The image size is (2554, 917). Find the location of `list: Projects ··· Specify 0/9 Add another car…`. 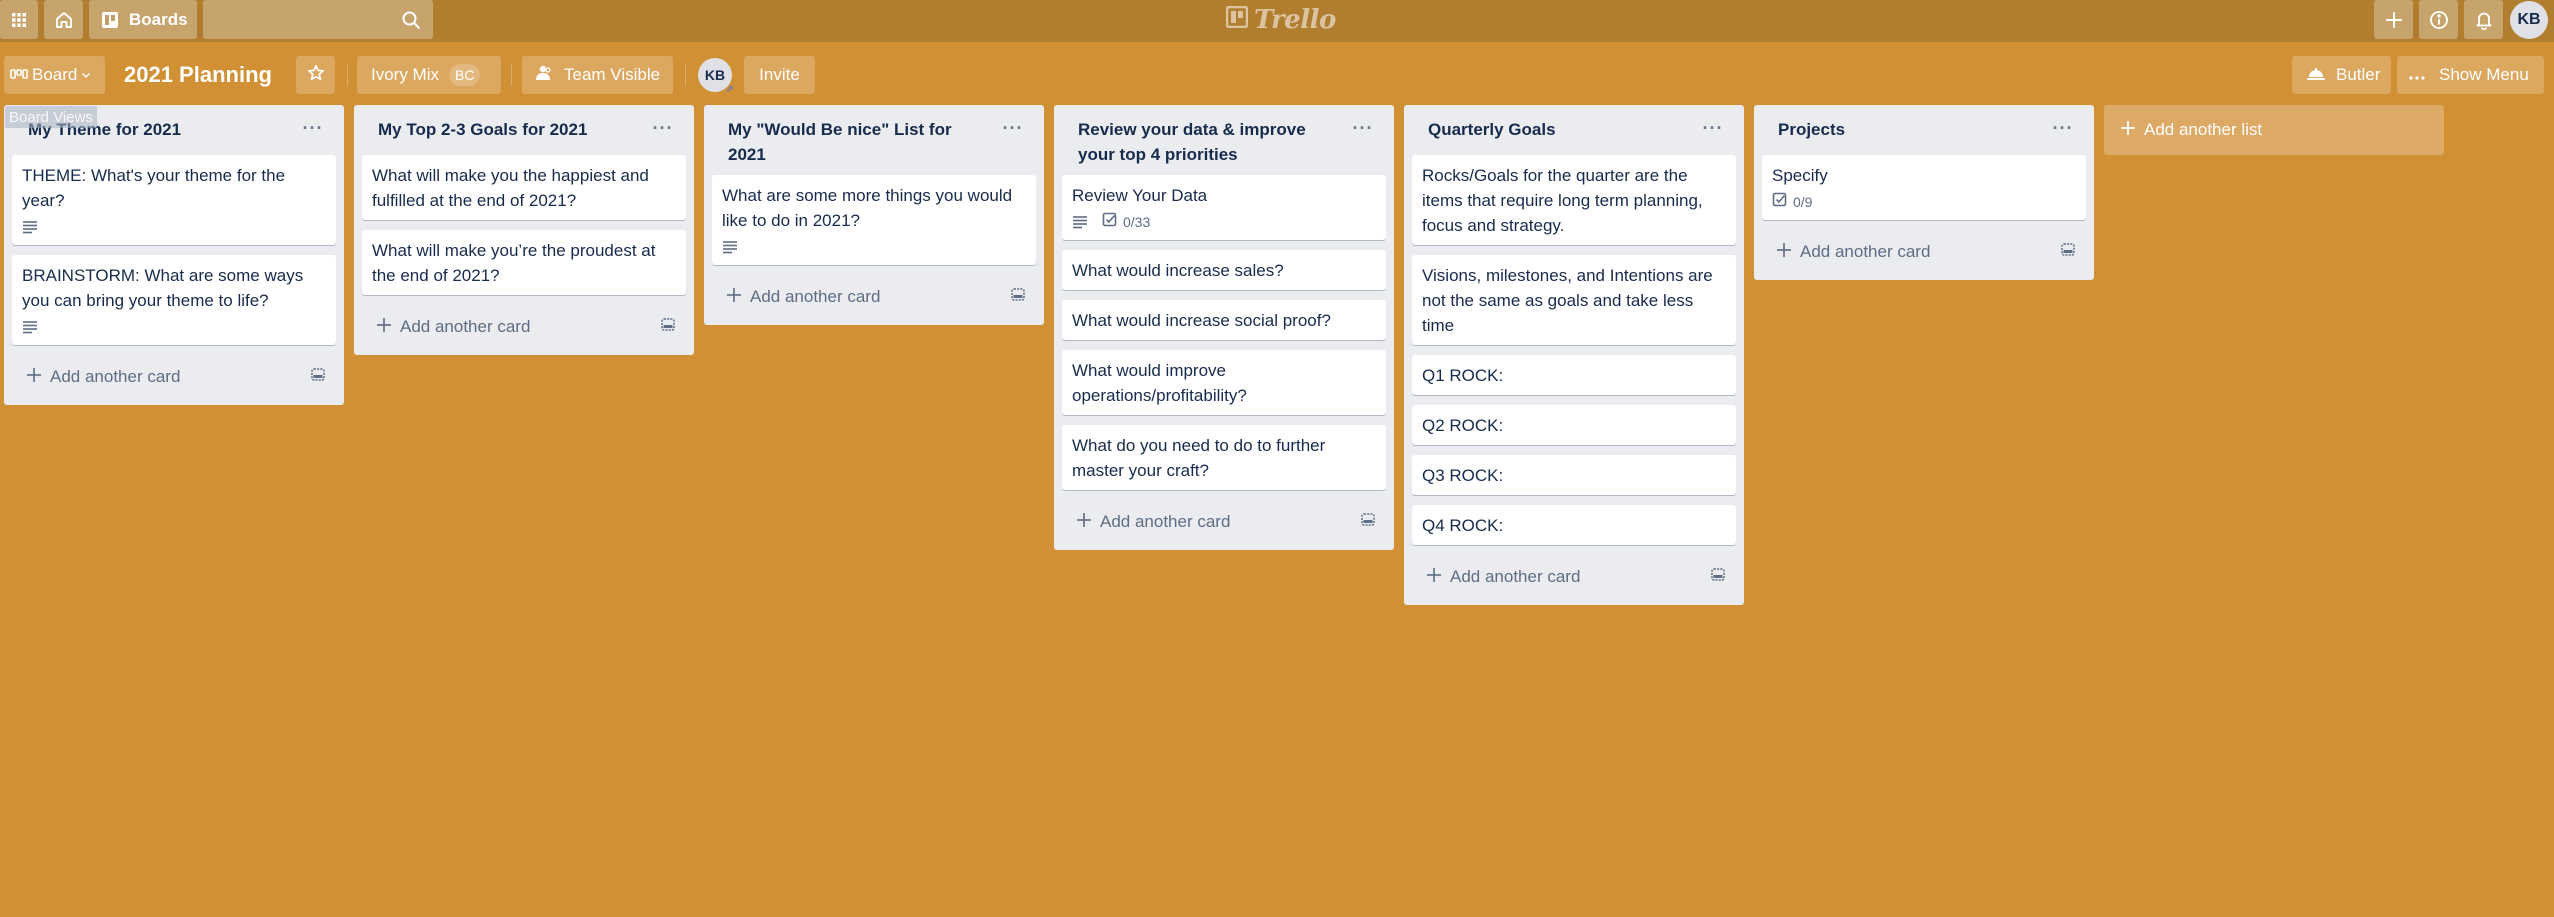

list: Projects ··· Specify 0/9 Add another car… is located at coordinates (1924, 192).